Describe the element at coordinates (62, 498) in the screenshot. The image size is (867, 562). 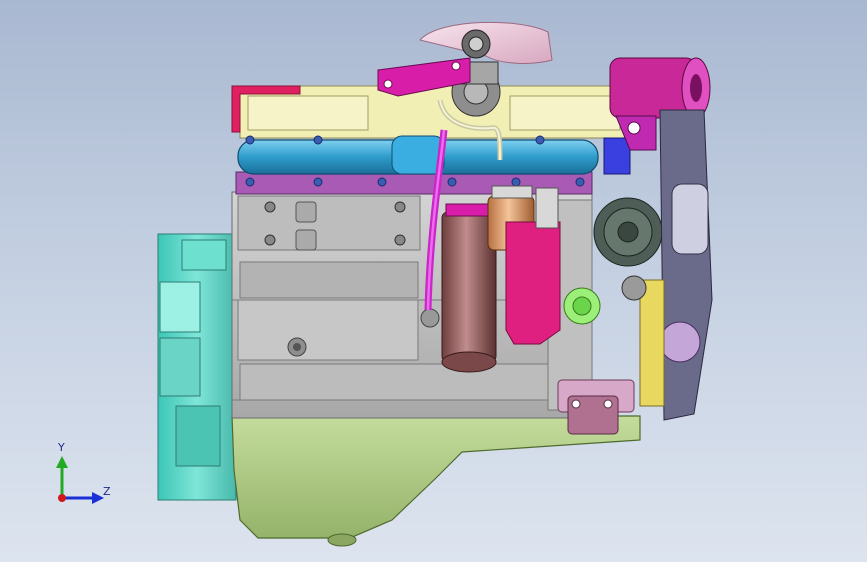
I see `origin-icon` at that location.